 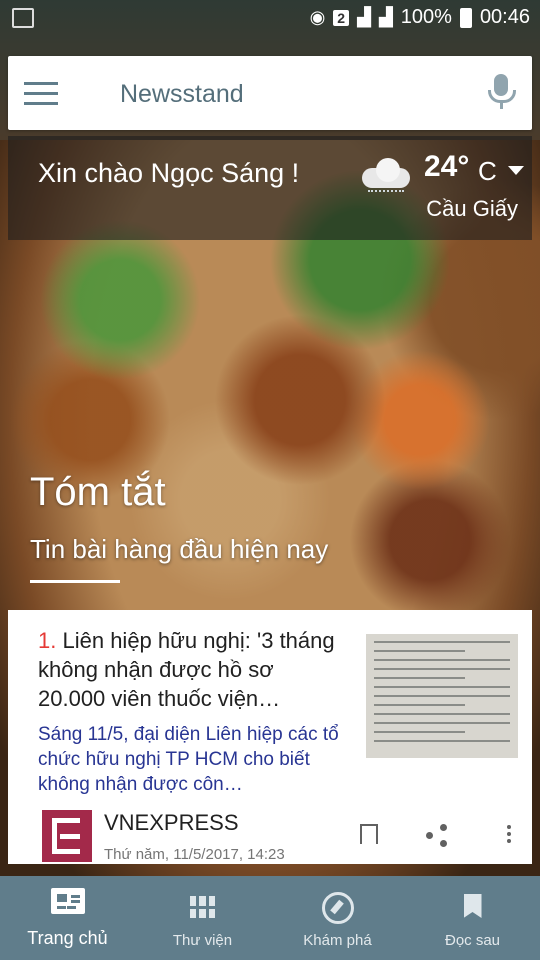 I want to click on temperature: 24°, so click(x=447, y=166).